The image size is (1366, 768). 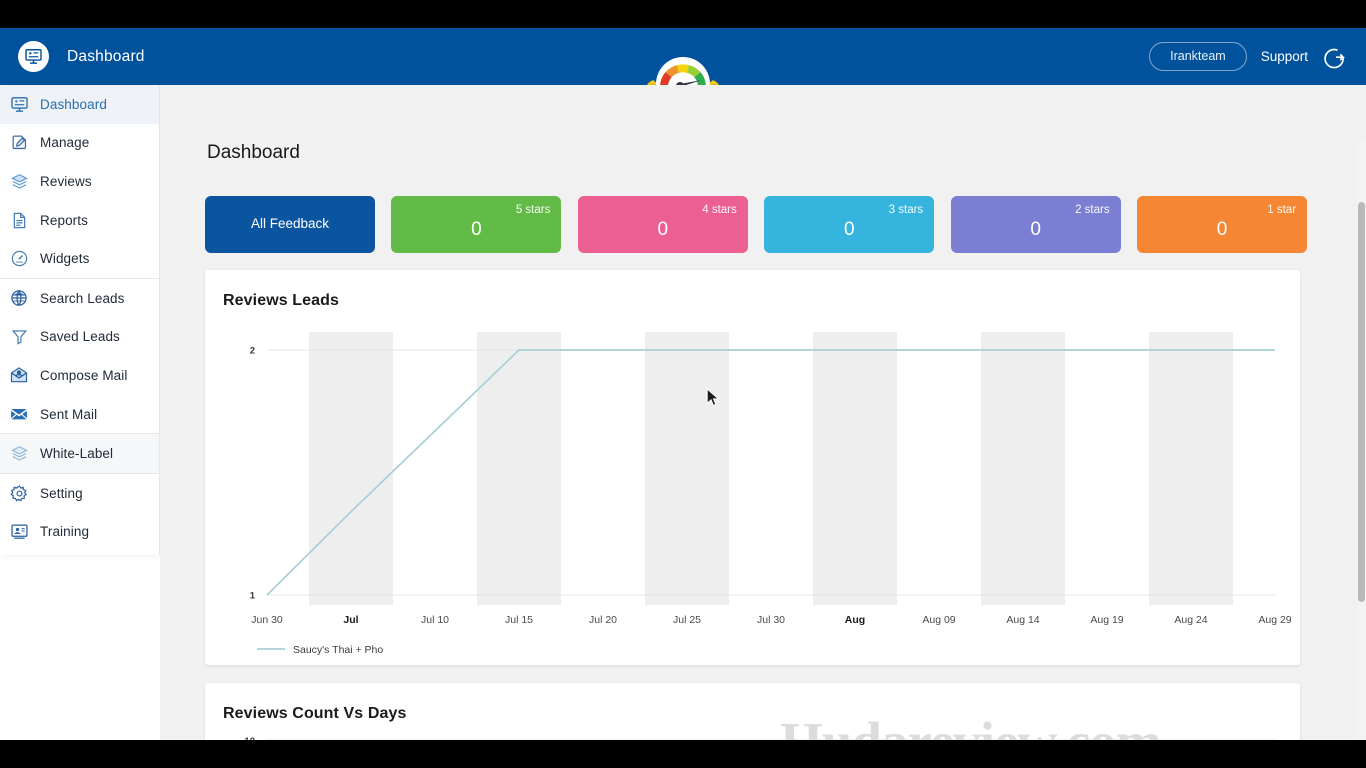 I want to click on sidebar-item-label: Search Leads, so click(x=82, y=298).